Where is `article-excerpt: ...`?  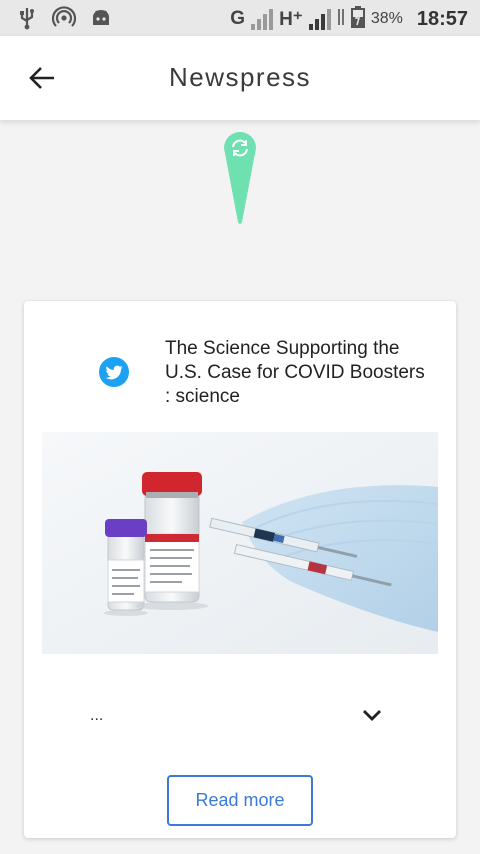 article-excerpt: ... is located at coordinates (97, 715).